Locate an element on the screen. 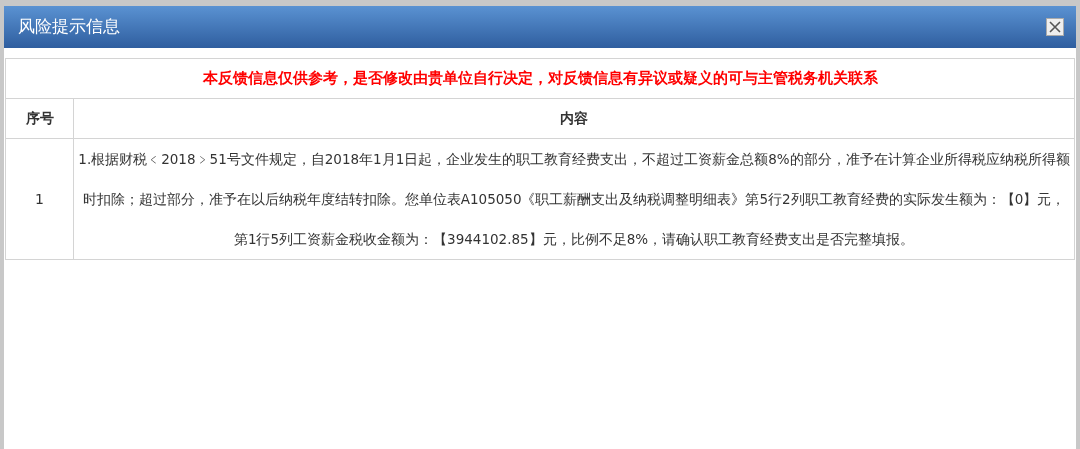  close-button is located at coordinates (1055, 27).